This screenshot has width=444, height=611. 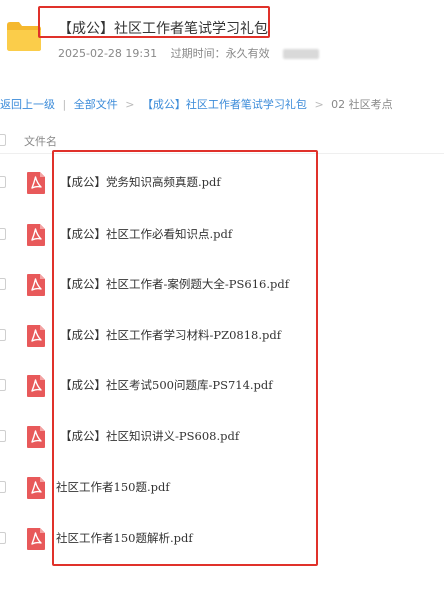 I want to click on folder-icon, so click(x=24, y=36).